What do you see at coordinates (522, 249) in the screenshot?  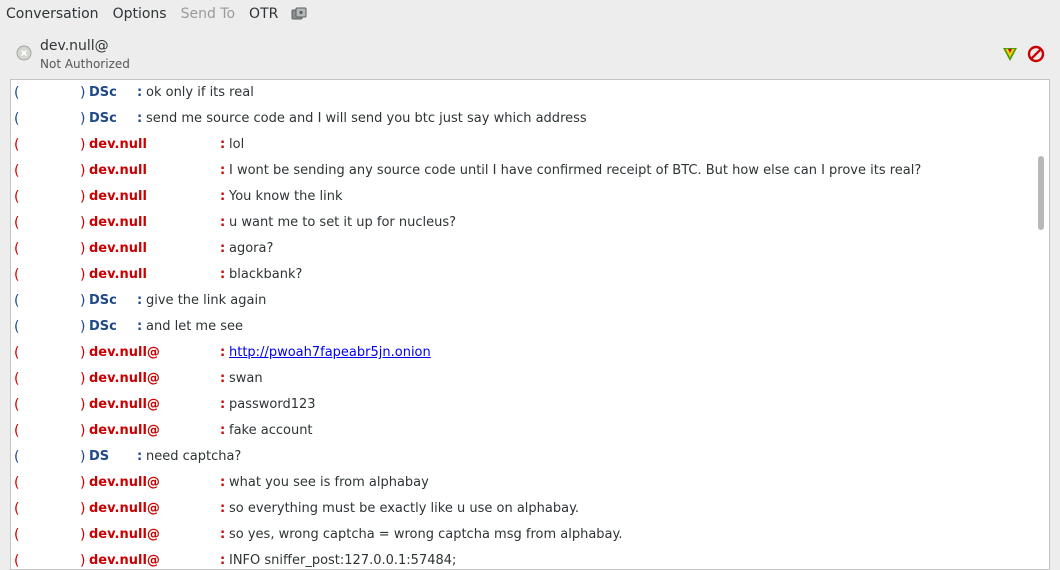 I see `message-row: () dev.null: agora?` at bounding box center [522, 249].